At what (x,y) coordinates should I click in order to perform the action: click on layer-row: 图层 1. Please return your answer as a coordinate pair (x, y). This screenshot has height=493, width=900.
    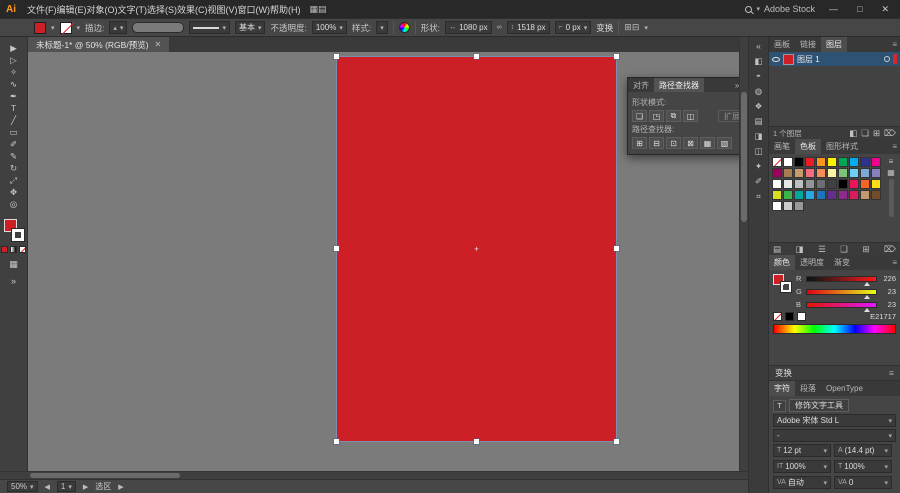
    Looking at the image, I should click on (834, 59).